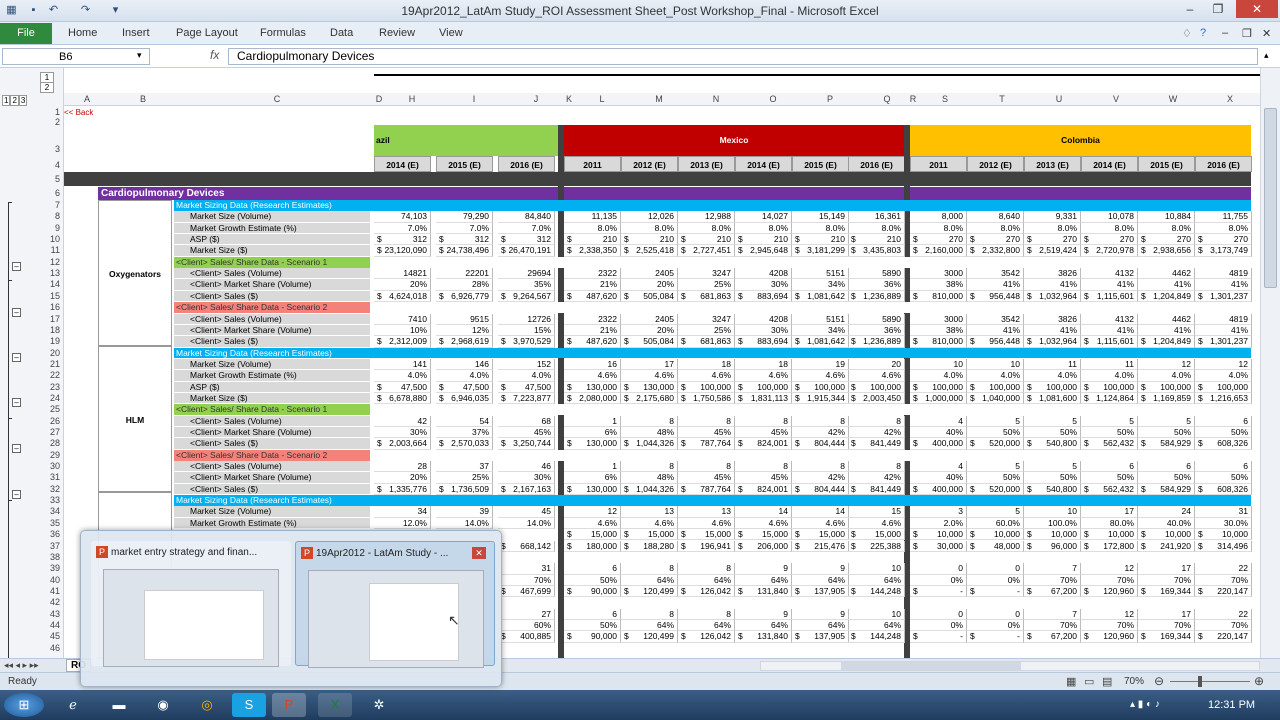 The width and height of the screenshot is (1280, 720). I want to click on data-cell: $7,223,877, so click(526, 398).